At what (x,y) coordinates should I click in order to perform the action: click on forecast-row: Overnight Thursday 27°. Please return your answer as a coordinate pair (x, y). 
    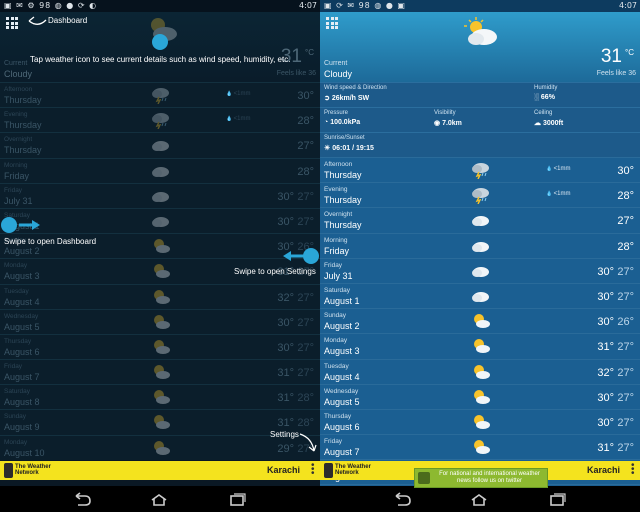
    Looking at the image, I should click on (480, 220).